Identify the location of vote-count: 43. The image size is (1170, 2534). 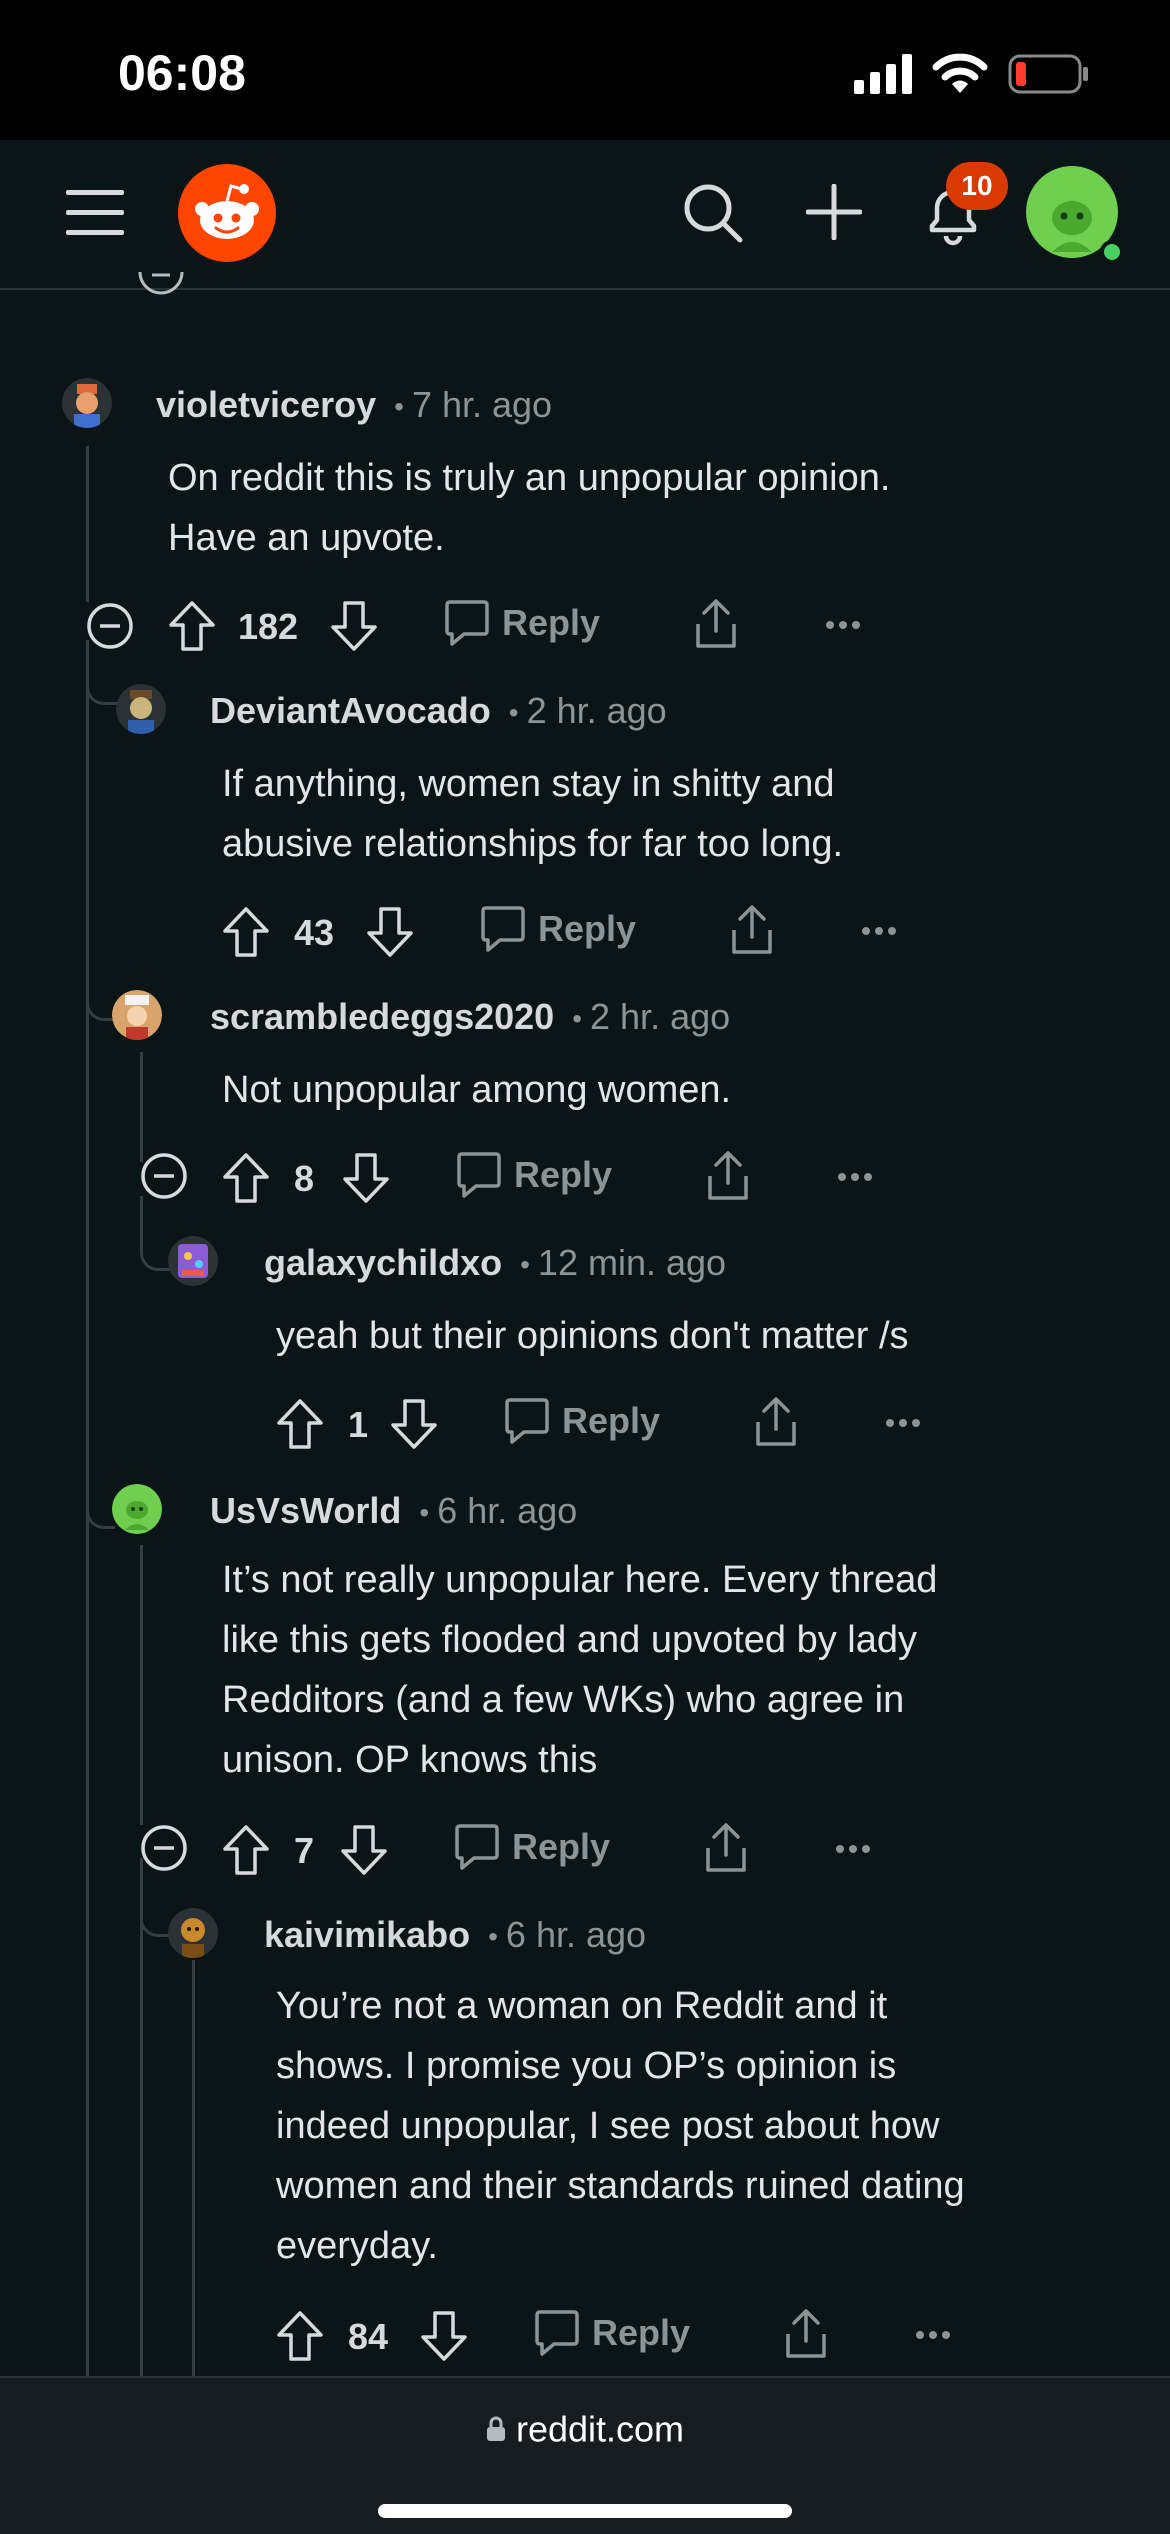
(314, 932).